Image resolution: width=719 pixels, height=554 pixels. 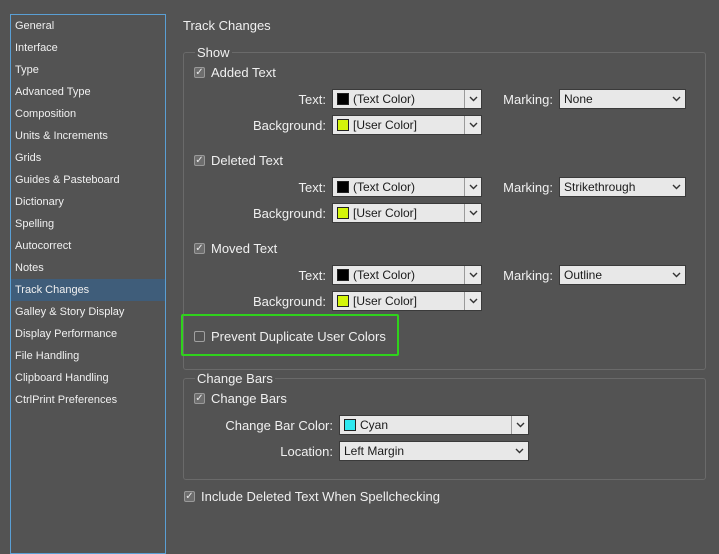 I want to click on added-text-color-dropdown: (Text Color), so click(x=407, y=99).